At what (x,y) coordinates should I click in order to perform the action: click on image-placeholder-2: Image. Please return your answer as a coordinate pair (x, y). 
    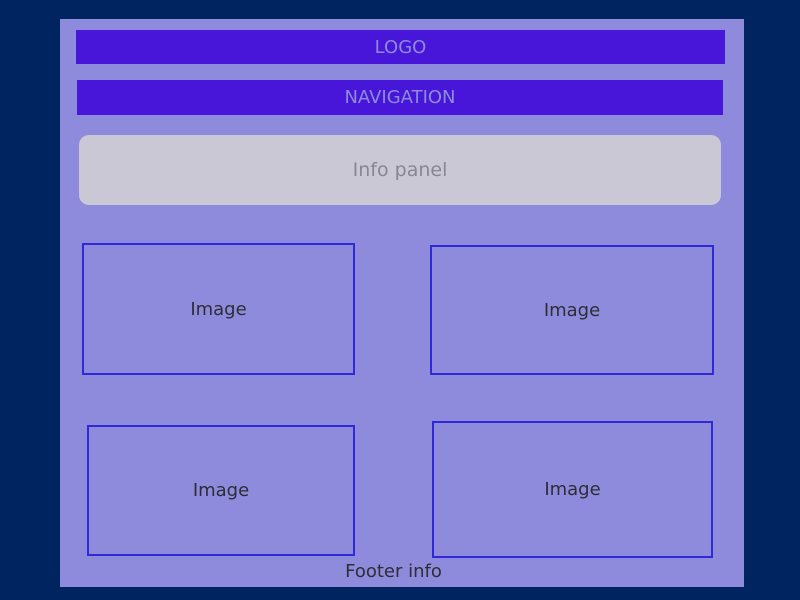
    Looking at the image, I should click on (572, 310).